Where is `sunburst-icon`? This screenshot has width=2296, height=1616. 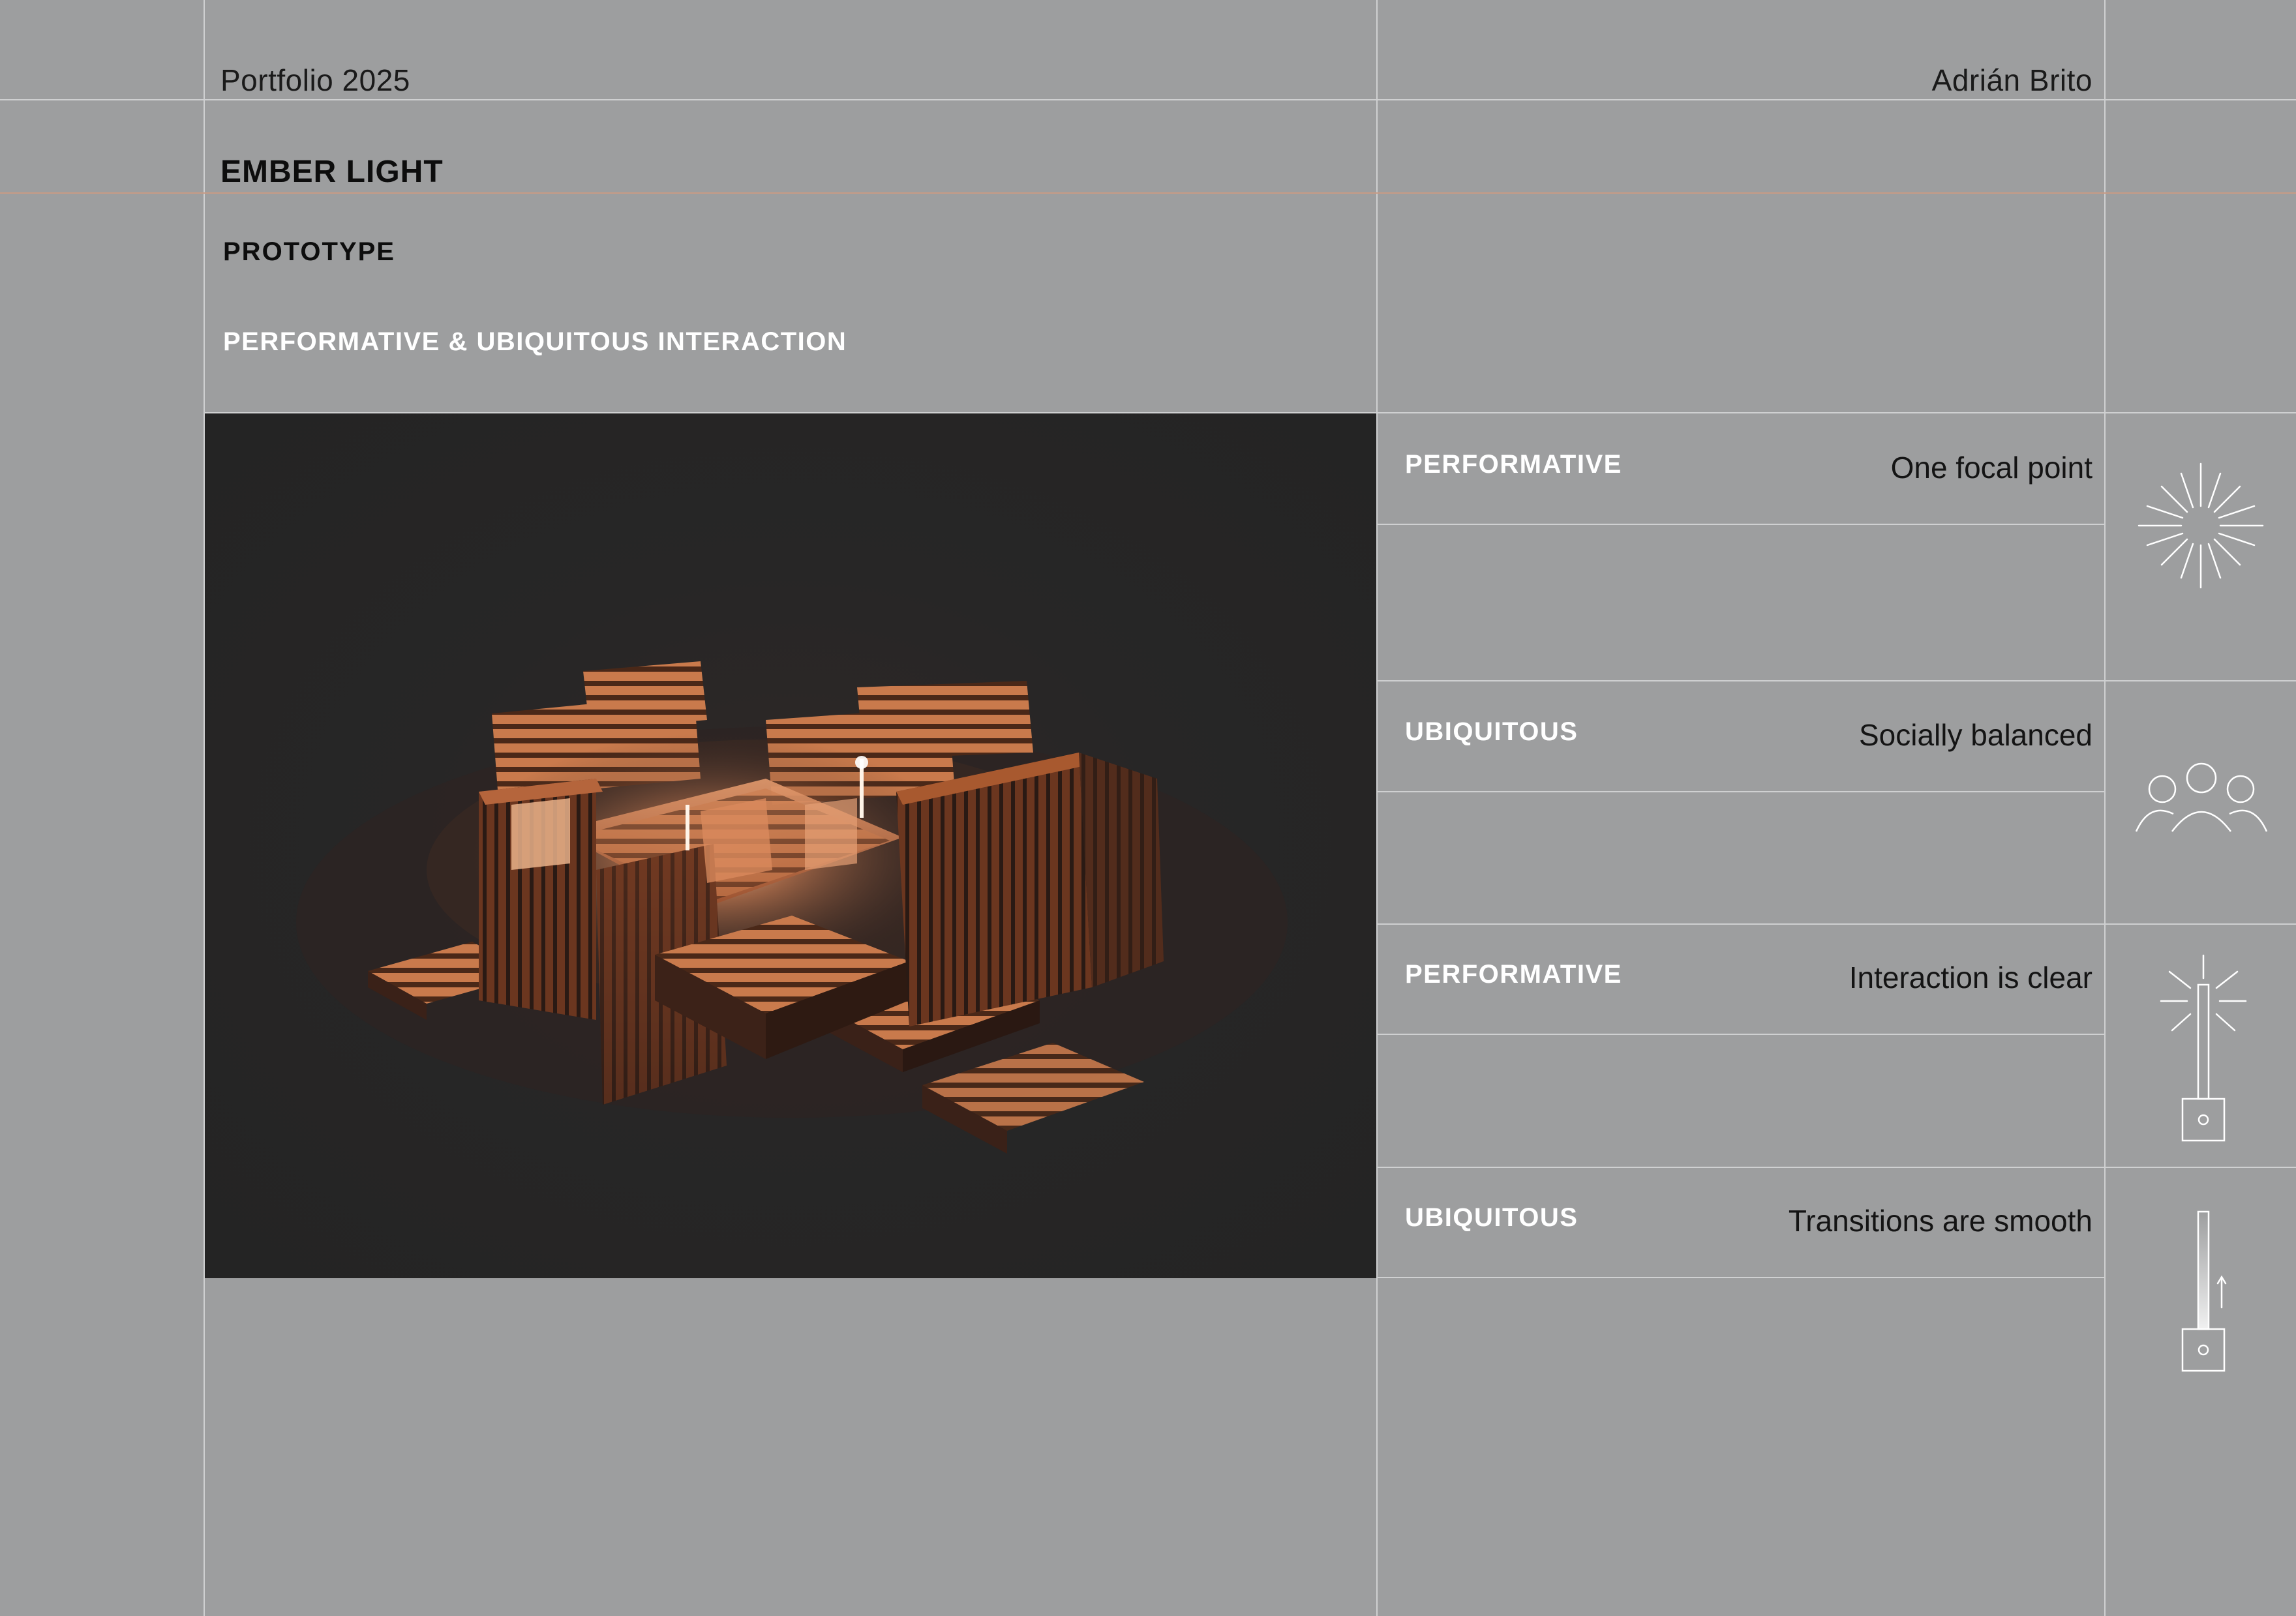
sunburst-icon is located at coordinates (2200, 525).